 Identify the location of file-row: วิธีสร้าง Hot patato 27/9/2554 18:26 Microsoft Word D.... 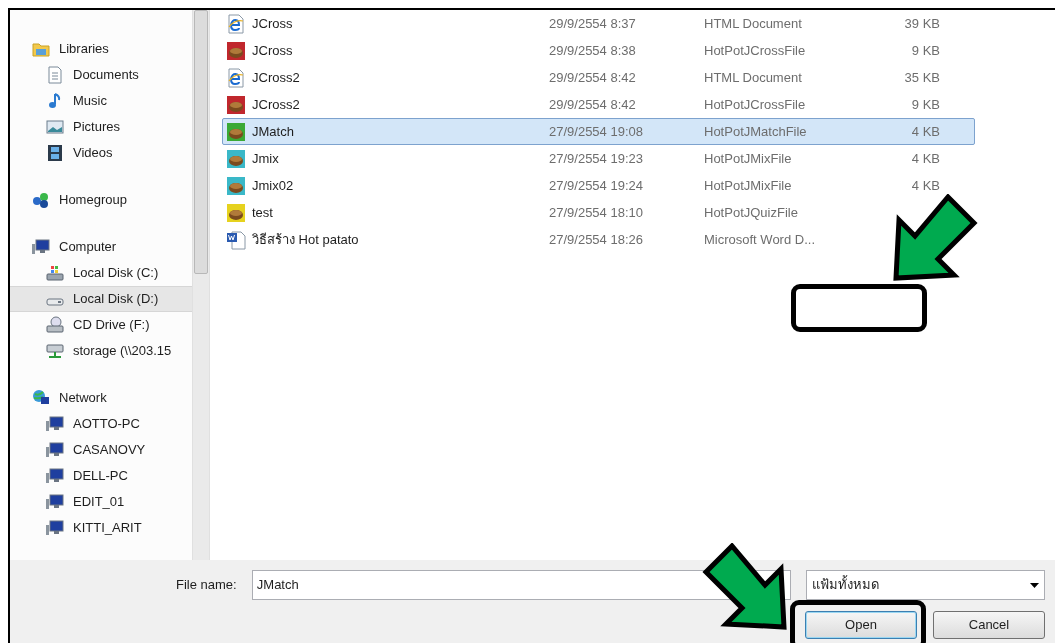
(598, 239).